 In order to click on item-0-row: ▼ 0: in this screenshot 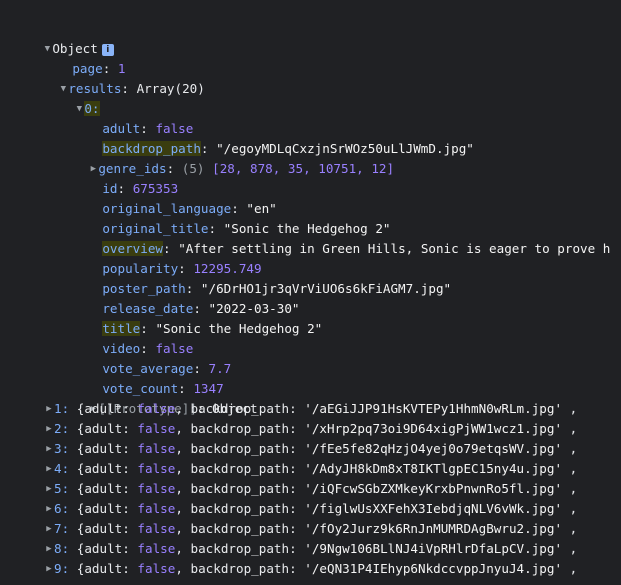, I will do `click(310, 97)`.